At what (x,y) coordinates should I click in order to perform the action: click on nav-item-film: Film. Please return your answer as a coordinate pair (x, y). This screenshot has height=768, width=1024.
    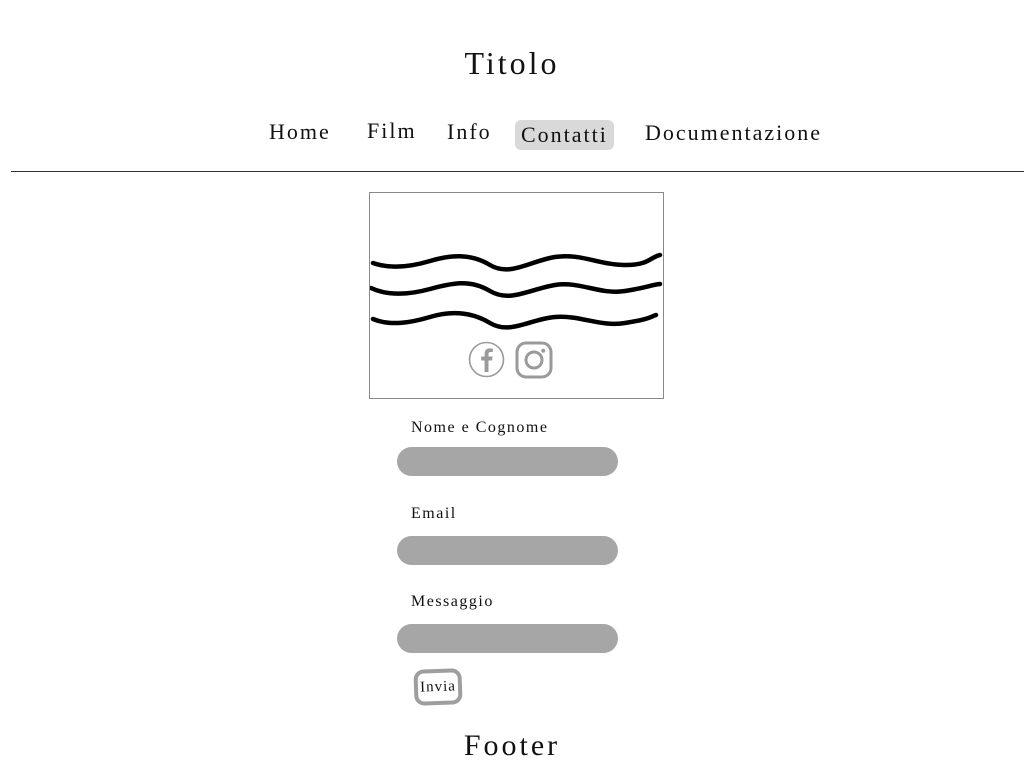
    Looking at the image, I should click on (392, 131).